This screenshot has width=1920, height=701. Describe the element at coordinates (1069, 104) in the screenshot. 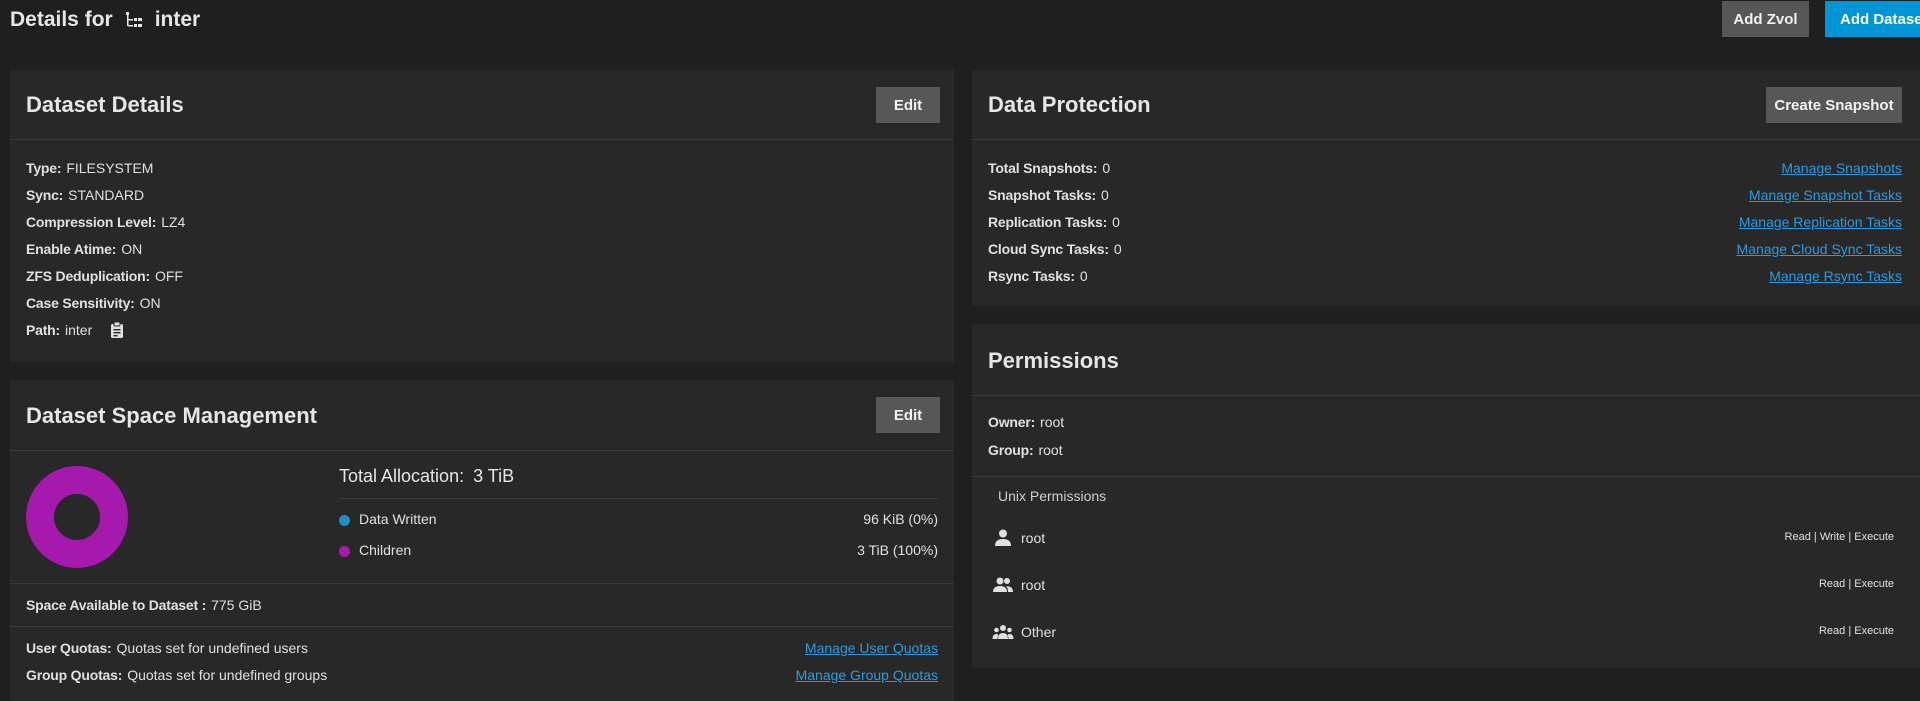

I see `data-protection-title: Data Protection` at that location.